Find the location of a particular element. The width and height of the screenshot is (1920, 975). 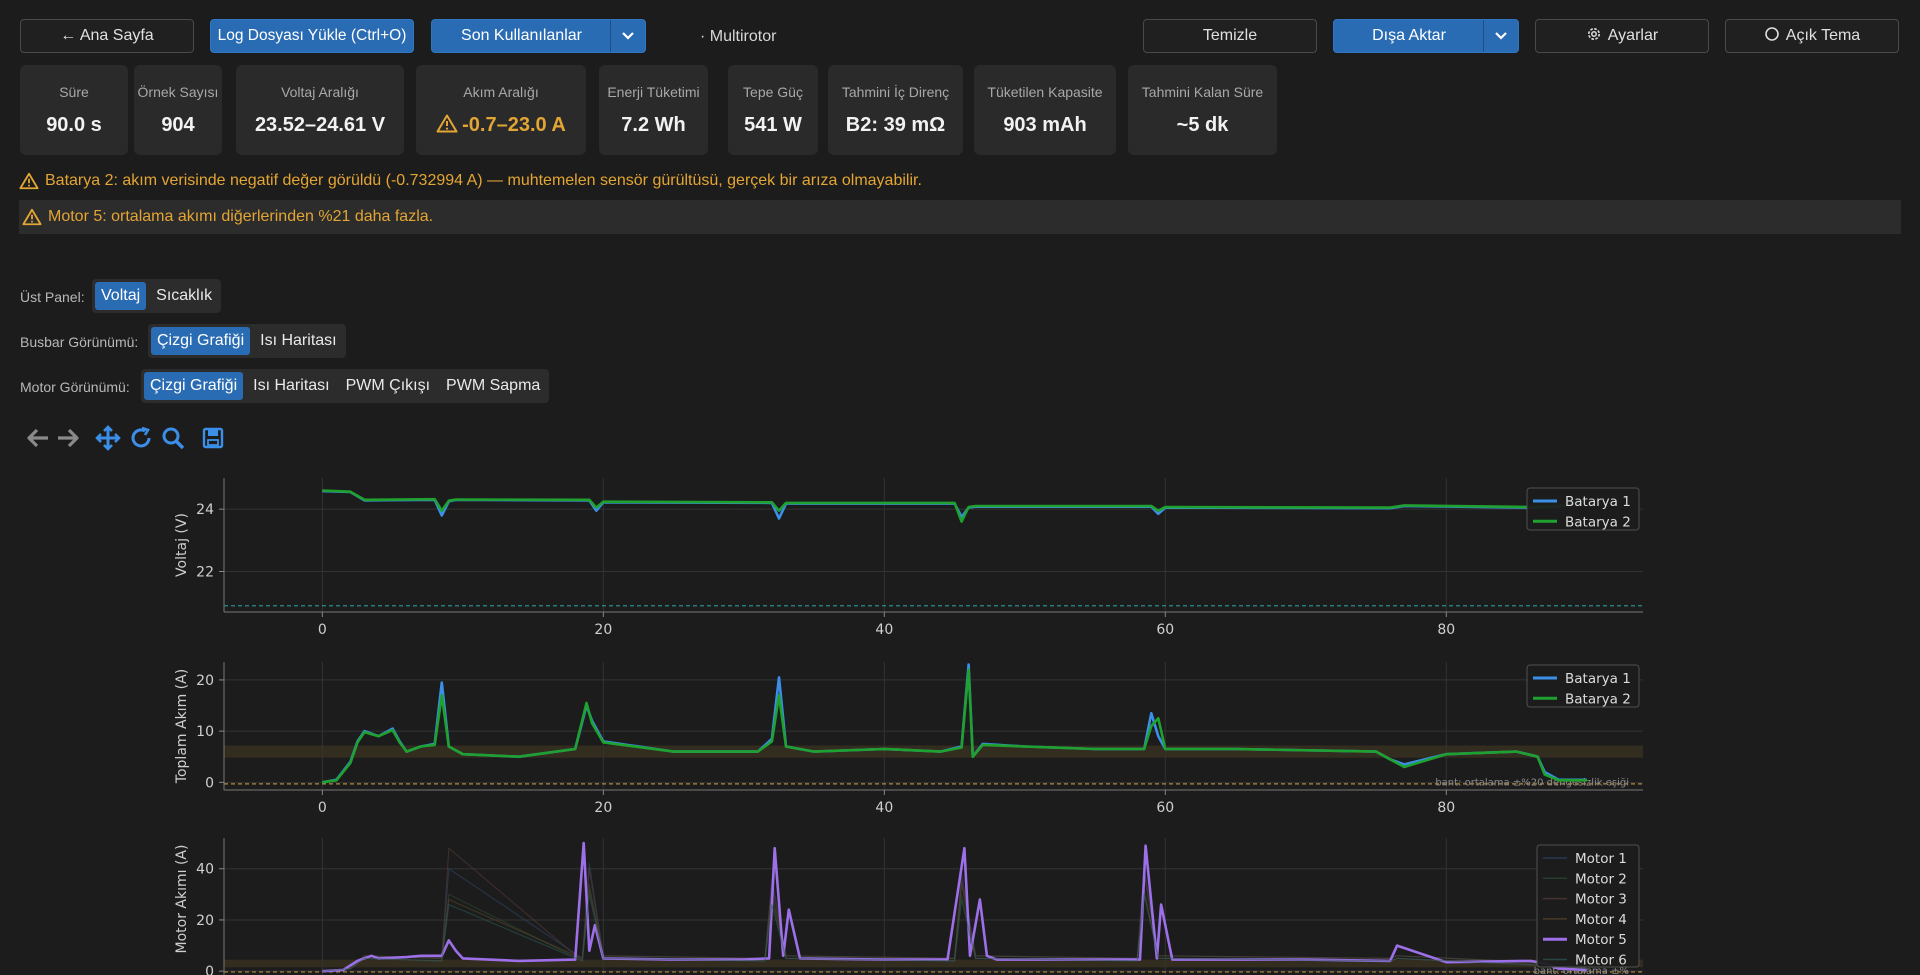

y-axis-label: Toplam Akım (A) is located at coordinates (182, 726).